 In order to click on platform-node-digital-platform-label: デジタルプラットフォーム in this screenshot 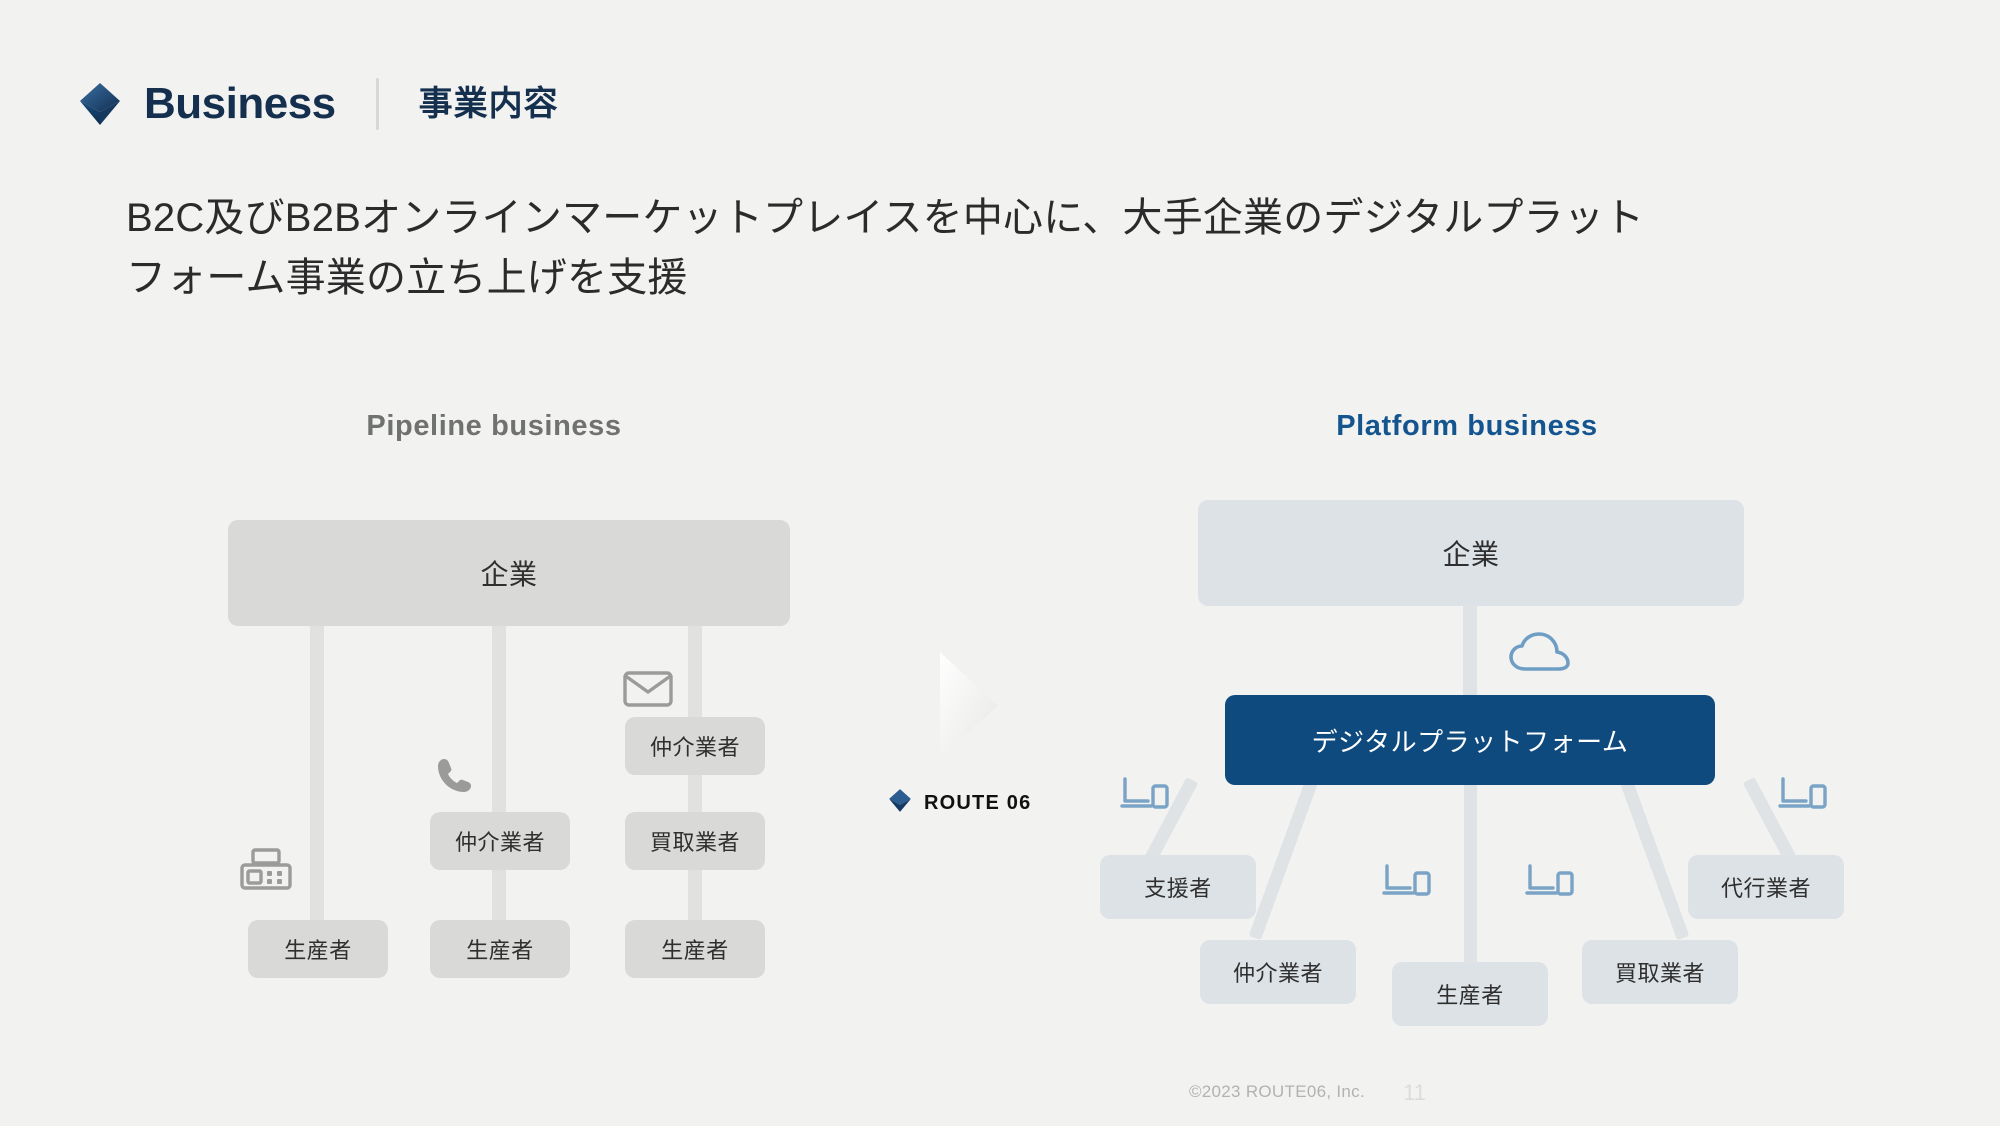, I will do `click(1470, 741)`.